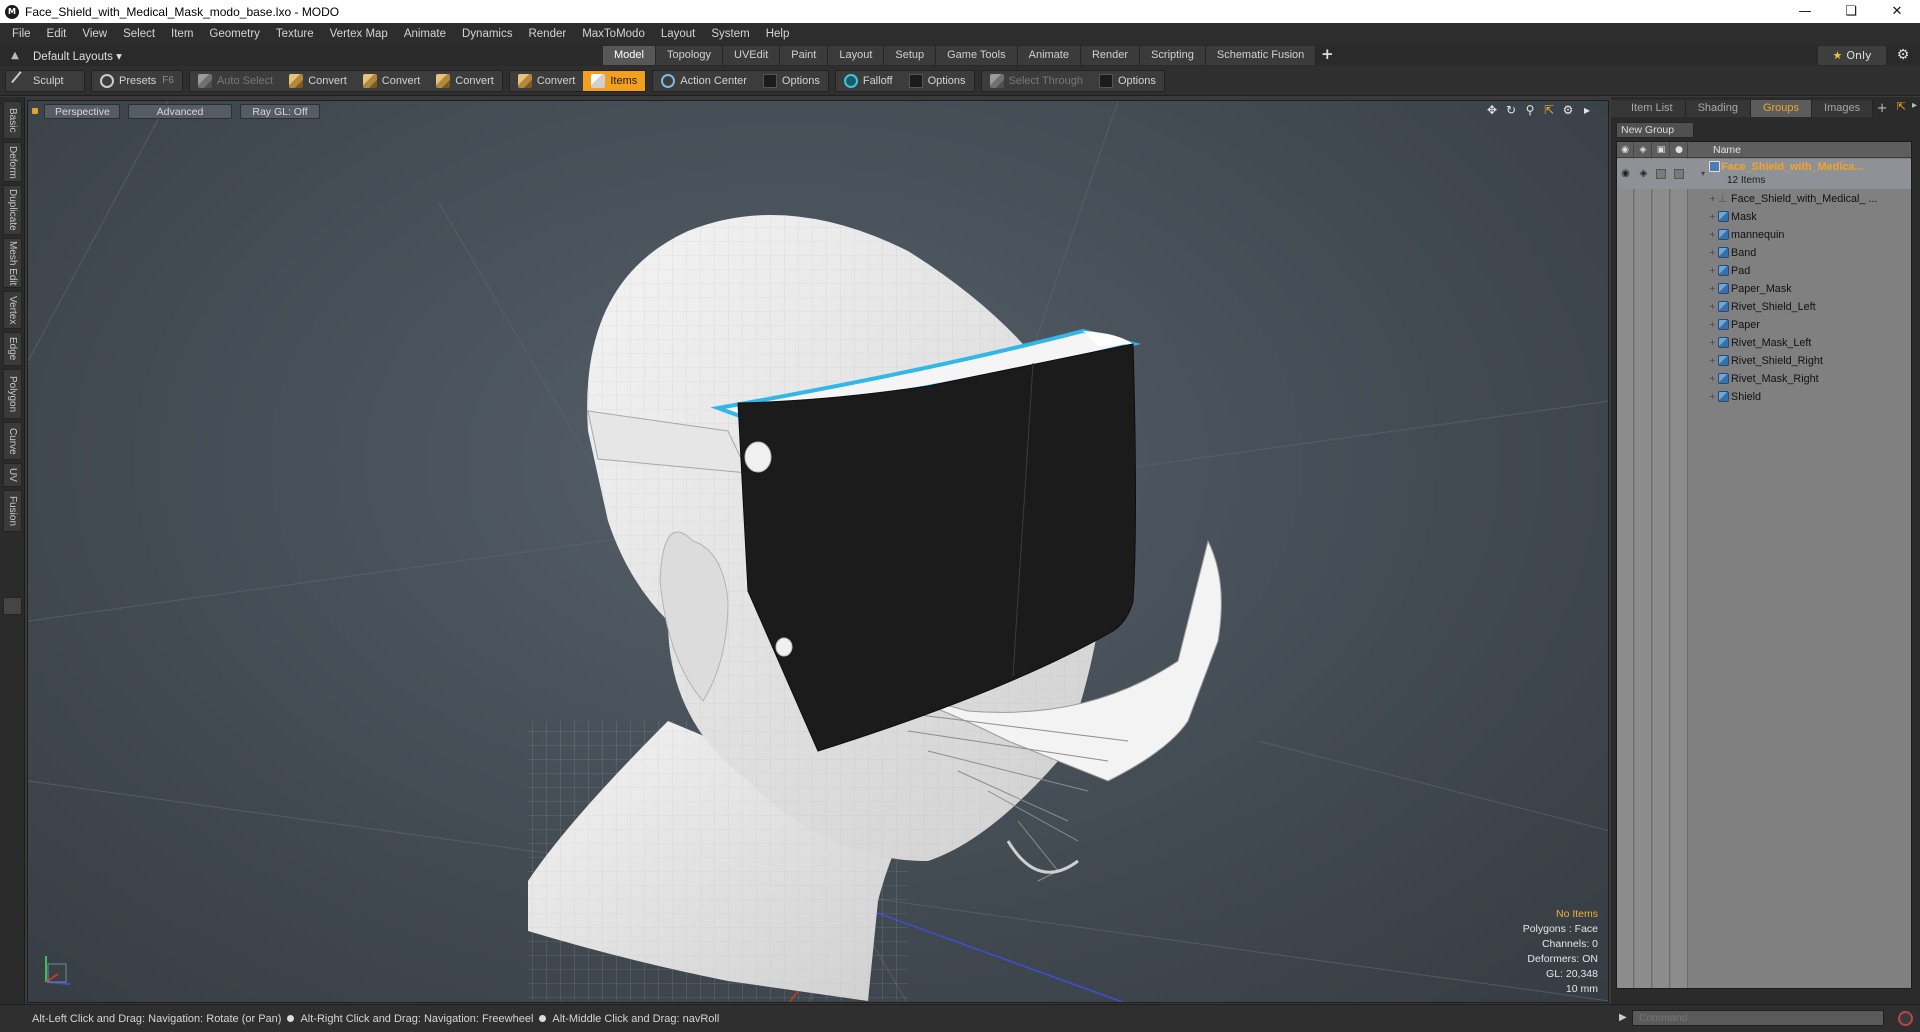  What do you see at coordinates (1901, 106) in the screenshot?
I see `panel-expand-icon: ⇱` at bounding box center [1901, 106].